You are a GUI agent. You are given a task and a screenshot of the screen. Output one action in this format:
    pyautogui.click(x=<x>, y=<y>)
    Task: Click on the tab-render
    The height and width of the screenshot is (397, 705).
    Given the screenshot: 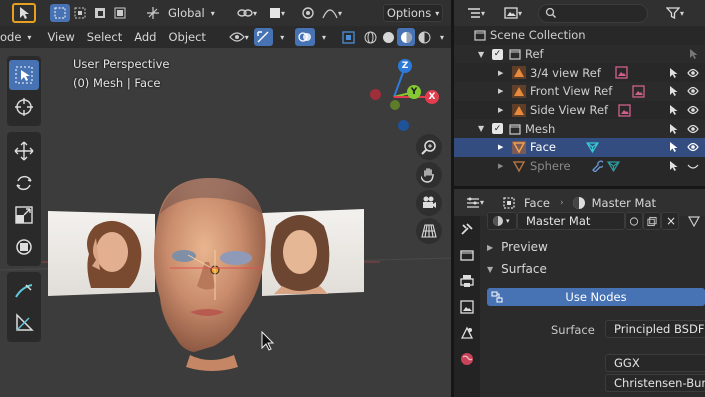 What is the action you would take?
    pyautogui.click(x=467, y=255)
    